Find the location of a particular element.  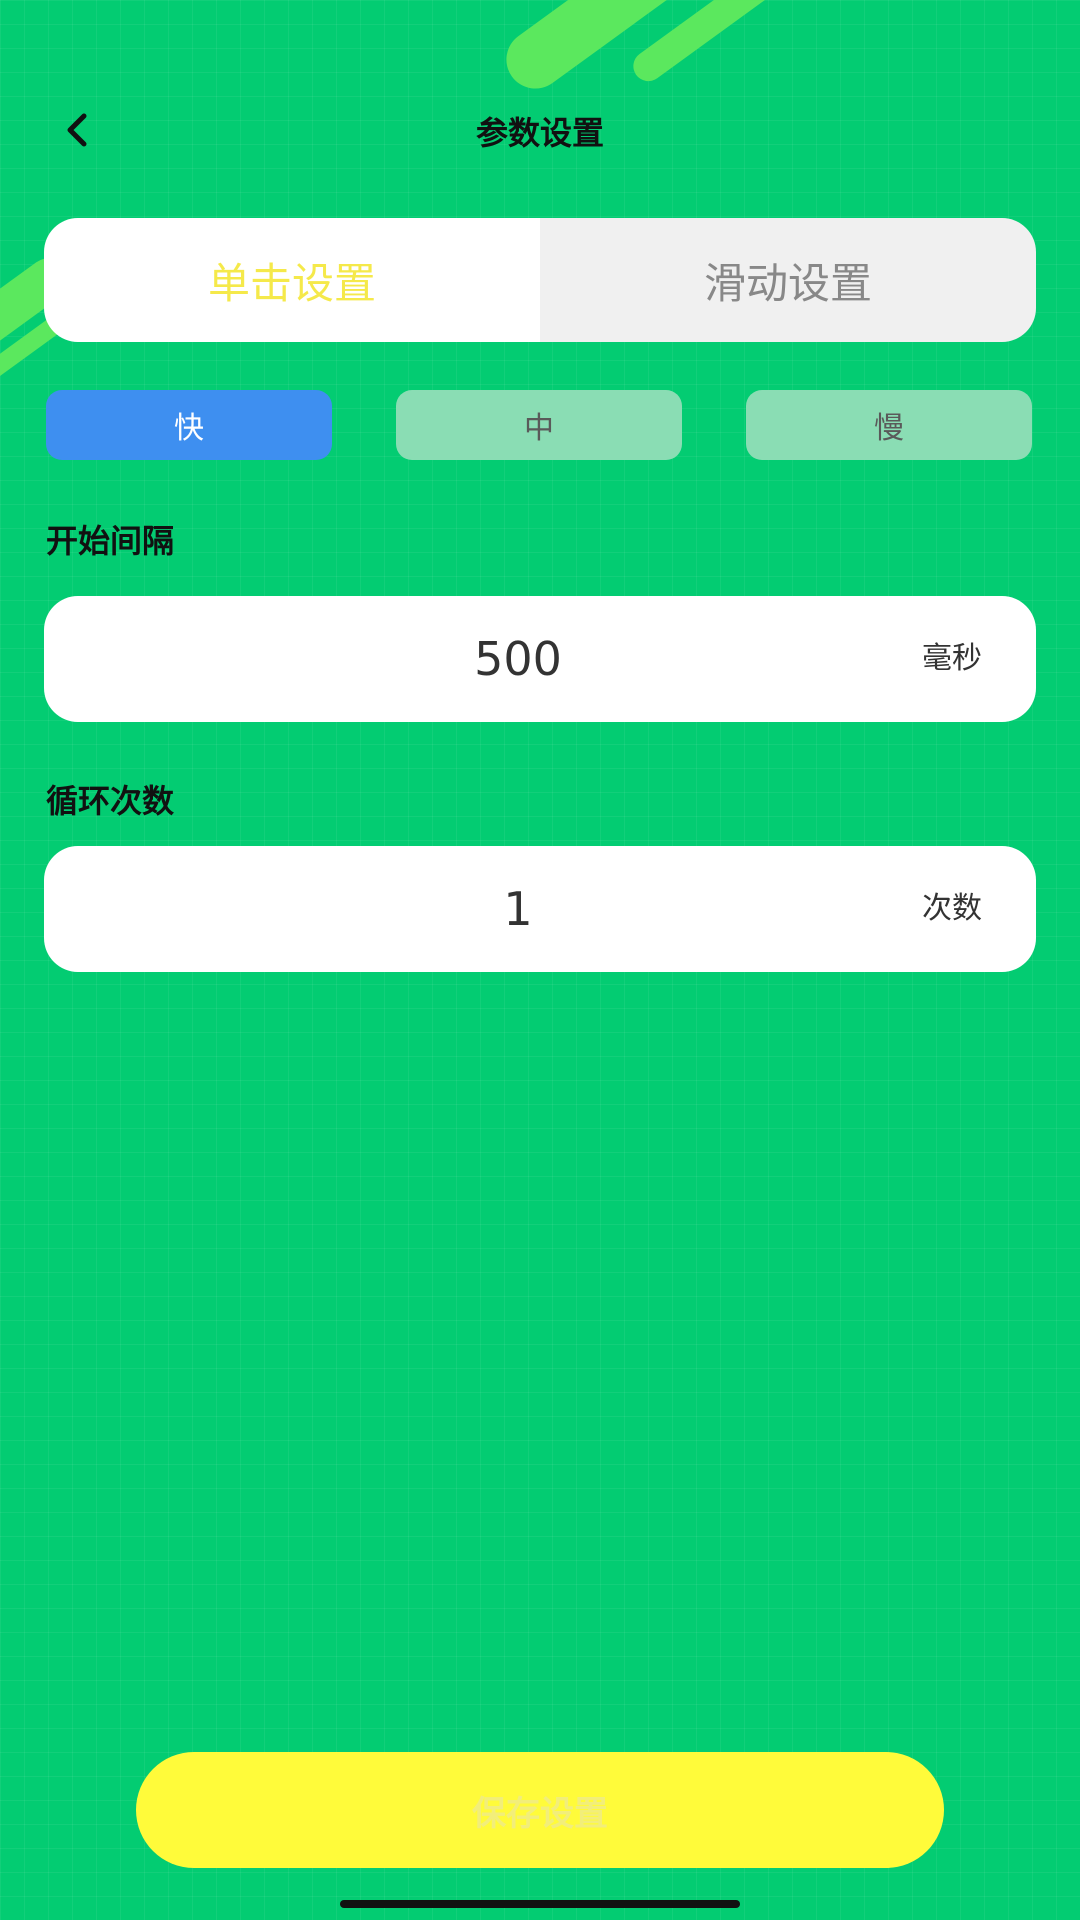

loop-count-field: 1 次数 is located at coordinates (540, 909).